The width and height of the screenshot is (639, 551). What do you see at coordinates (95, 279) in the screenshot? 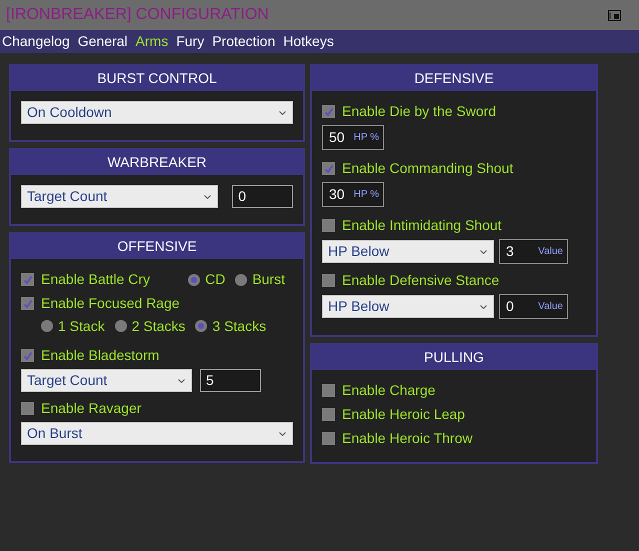
I see `checkbox-label: Enable Battle Cry` at bounding box center [95, 279].